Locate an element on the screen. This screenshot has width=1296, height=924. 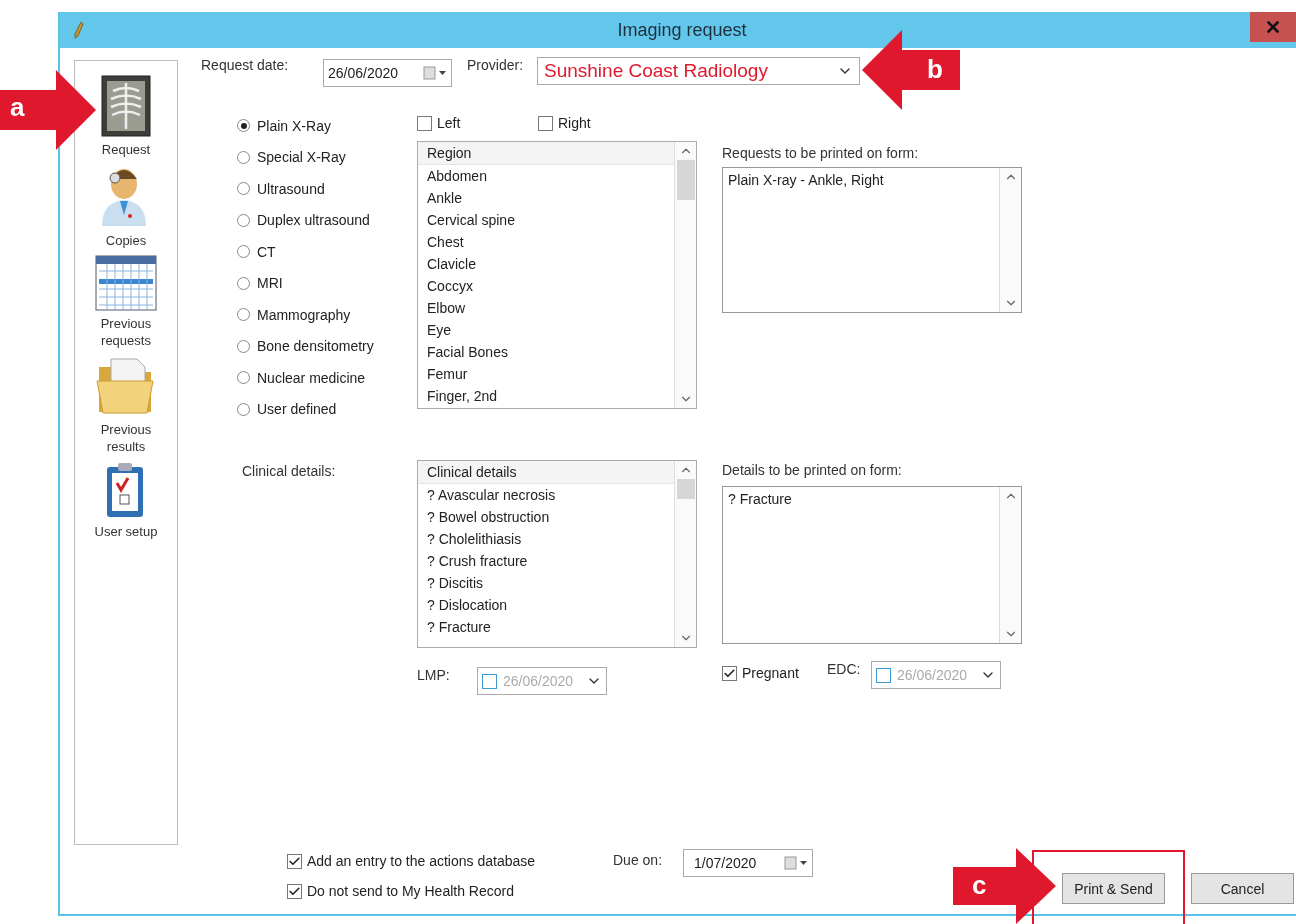
field-label: Clinical details: is located at coordinates (289, 471).